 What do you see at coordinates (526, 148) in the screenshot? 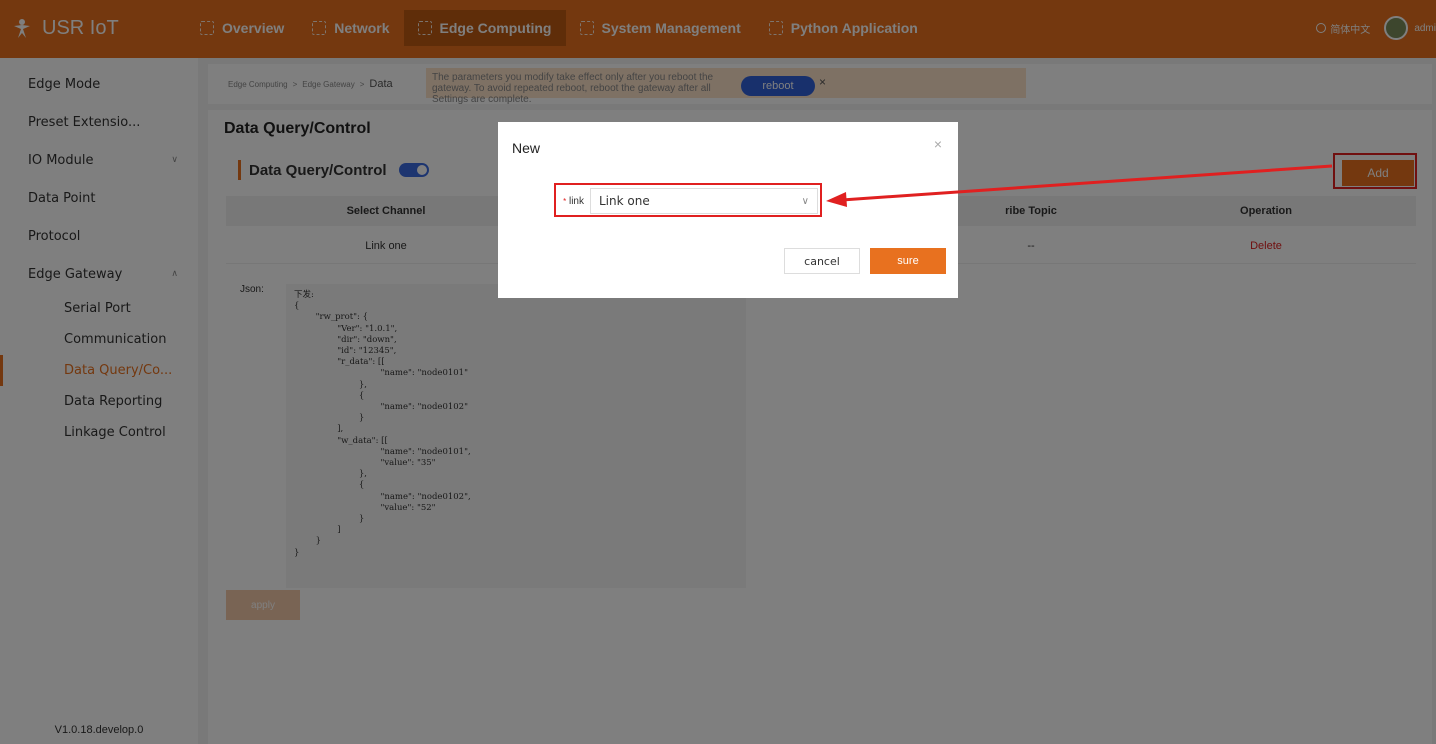
I see `dialog-title: New` at bounding box center [526, 148].